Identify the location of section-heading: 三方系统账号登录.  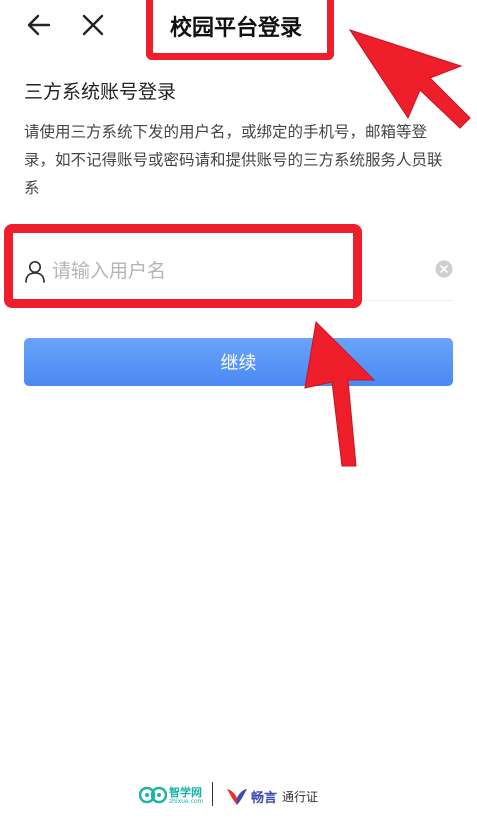
(100, 92).